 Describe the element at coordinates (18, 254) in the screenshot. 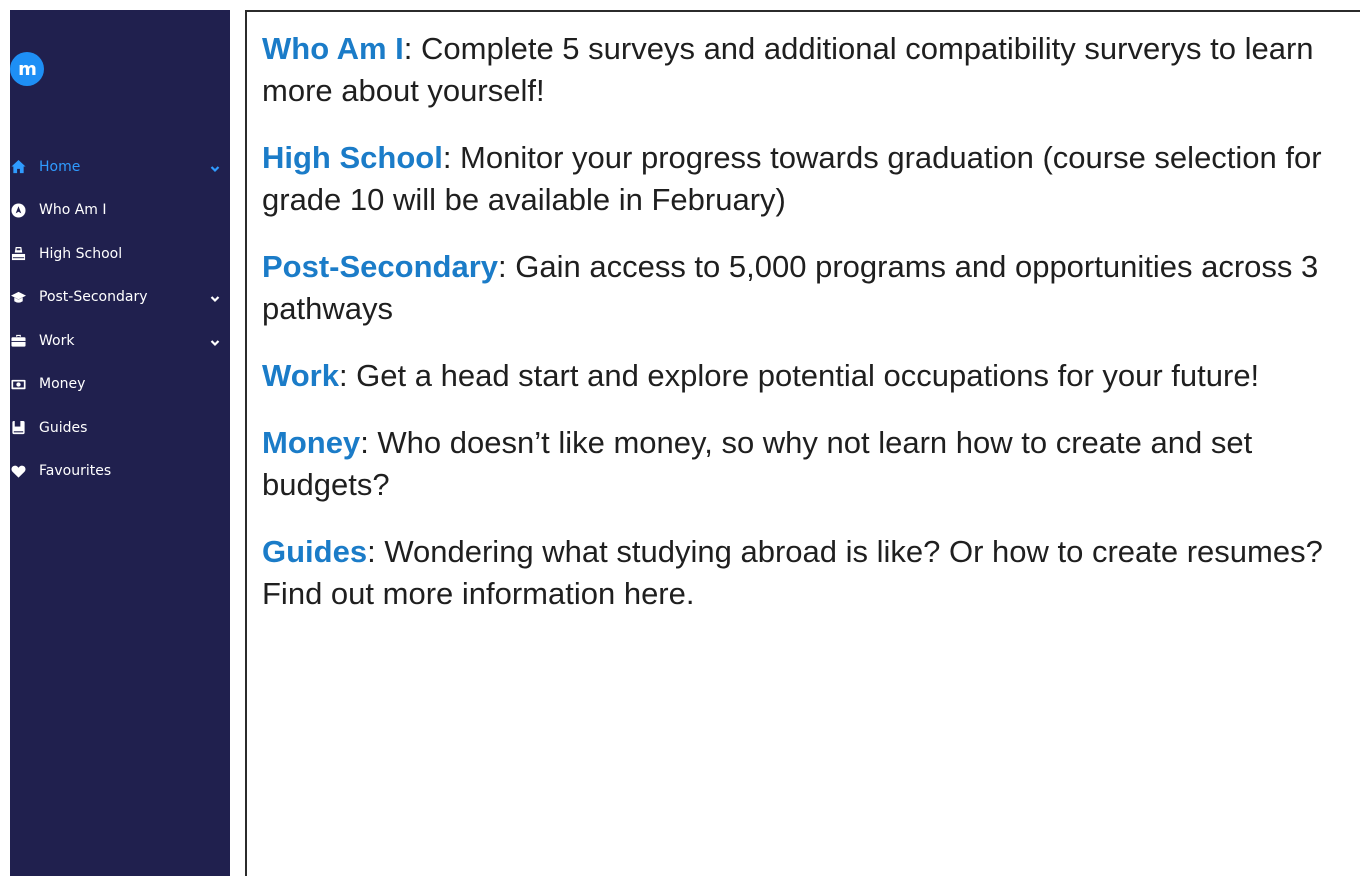

I see `school-icon` at that location.